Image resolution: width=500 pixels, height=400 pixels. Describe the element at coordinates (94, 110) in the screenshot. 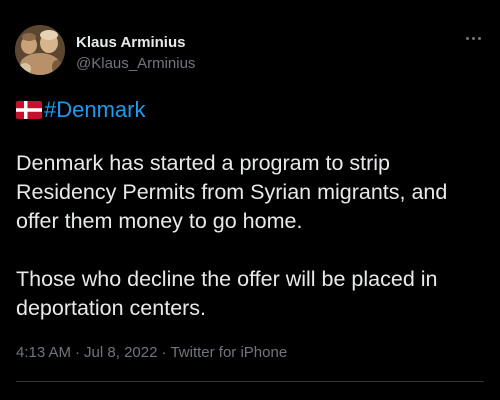

I see `hashtag-link: #Denmark` at that location.